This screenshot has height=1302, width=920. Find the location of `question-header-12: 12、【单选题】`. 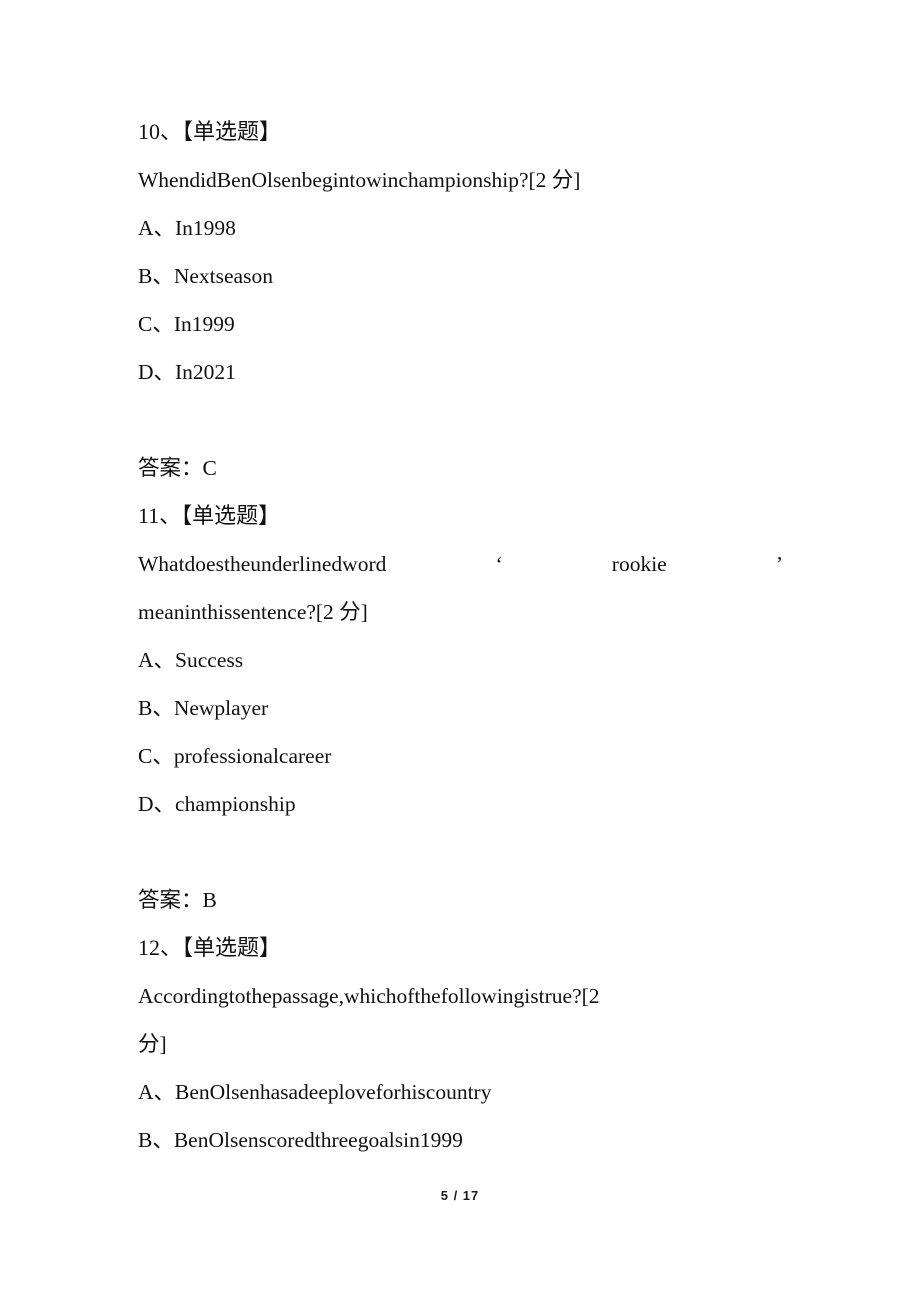

question-header-12: 12、【单选题】 is located at coordinates (210, 947).